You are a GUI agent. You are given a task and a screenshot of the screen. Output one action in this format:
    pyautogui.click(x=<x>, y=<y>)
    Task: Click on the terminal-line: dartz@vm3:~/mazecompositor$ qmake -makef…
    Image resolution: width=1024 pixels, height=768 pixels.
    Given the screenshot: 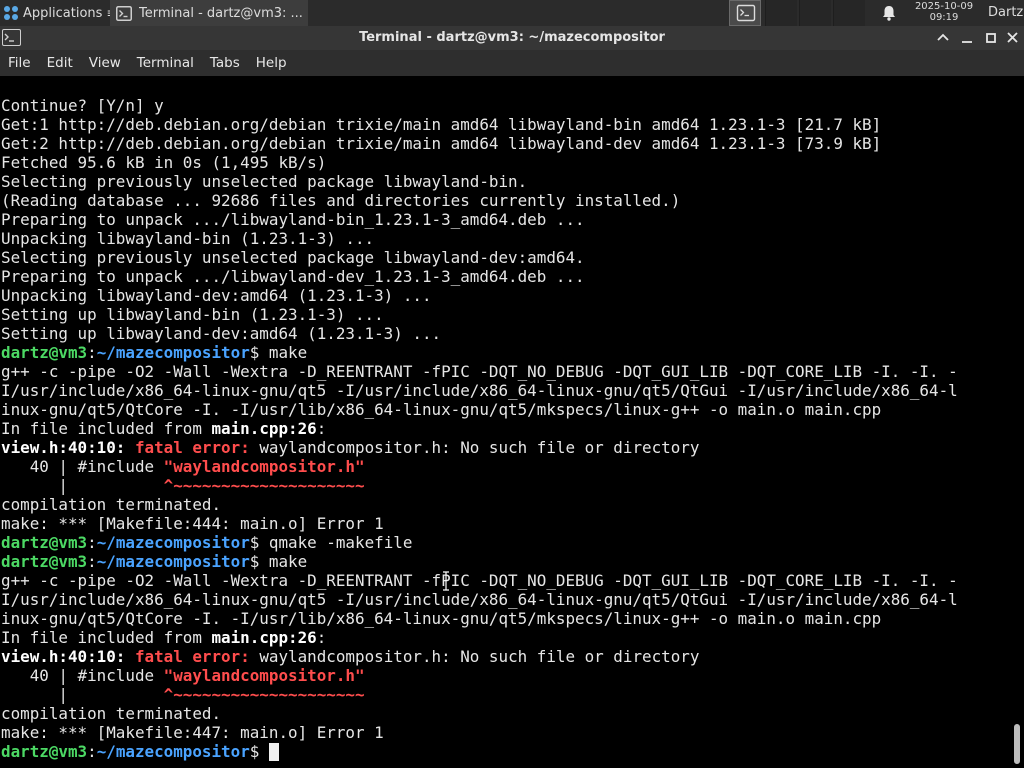 What is the action you would take?
    pyautogui.click(x=479, y=542)
    